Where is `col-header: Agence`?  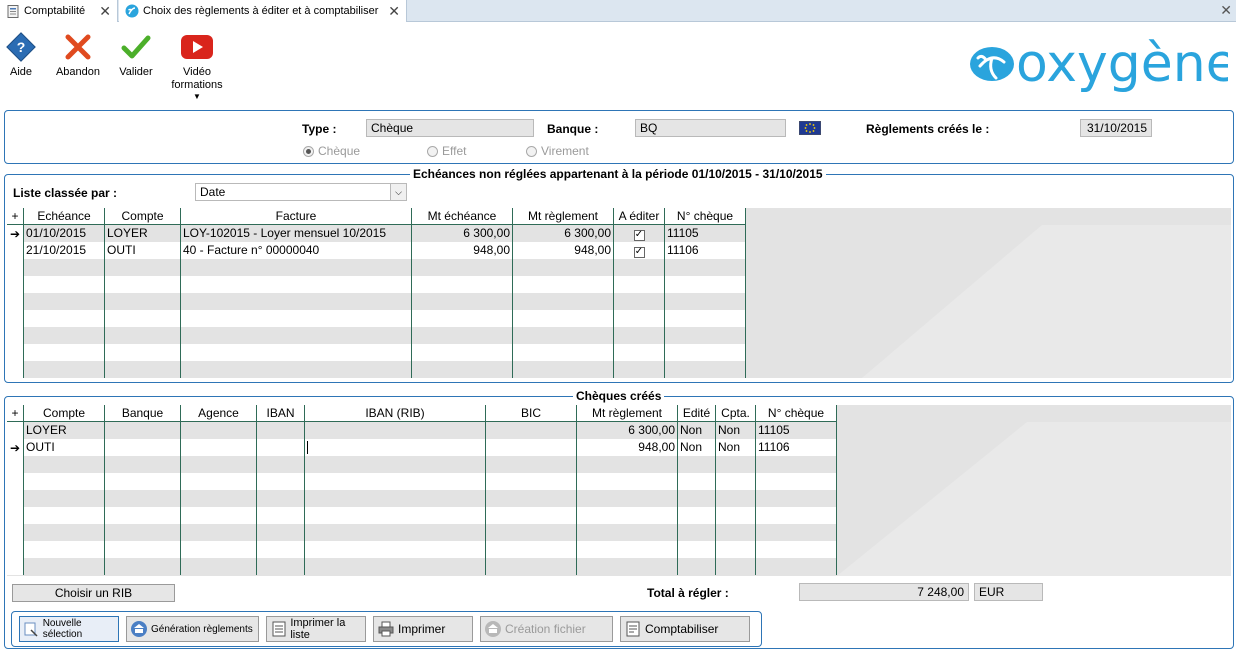 col-header: Agence is located at coordinates (219, 413).